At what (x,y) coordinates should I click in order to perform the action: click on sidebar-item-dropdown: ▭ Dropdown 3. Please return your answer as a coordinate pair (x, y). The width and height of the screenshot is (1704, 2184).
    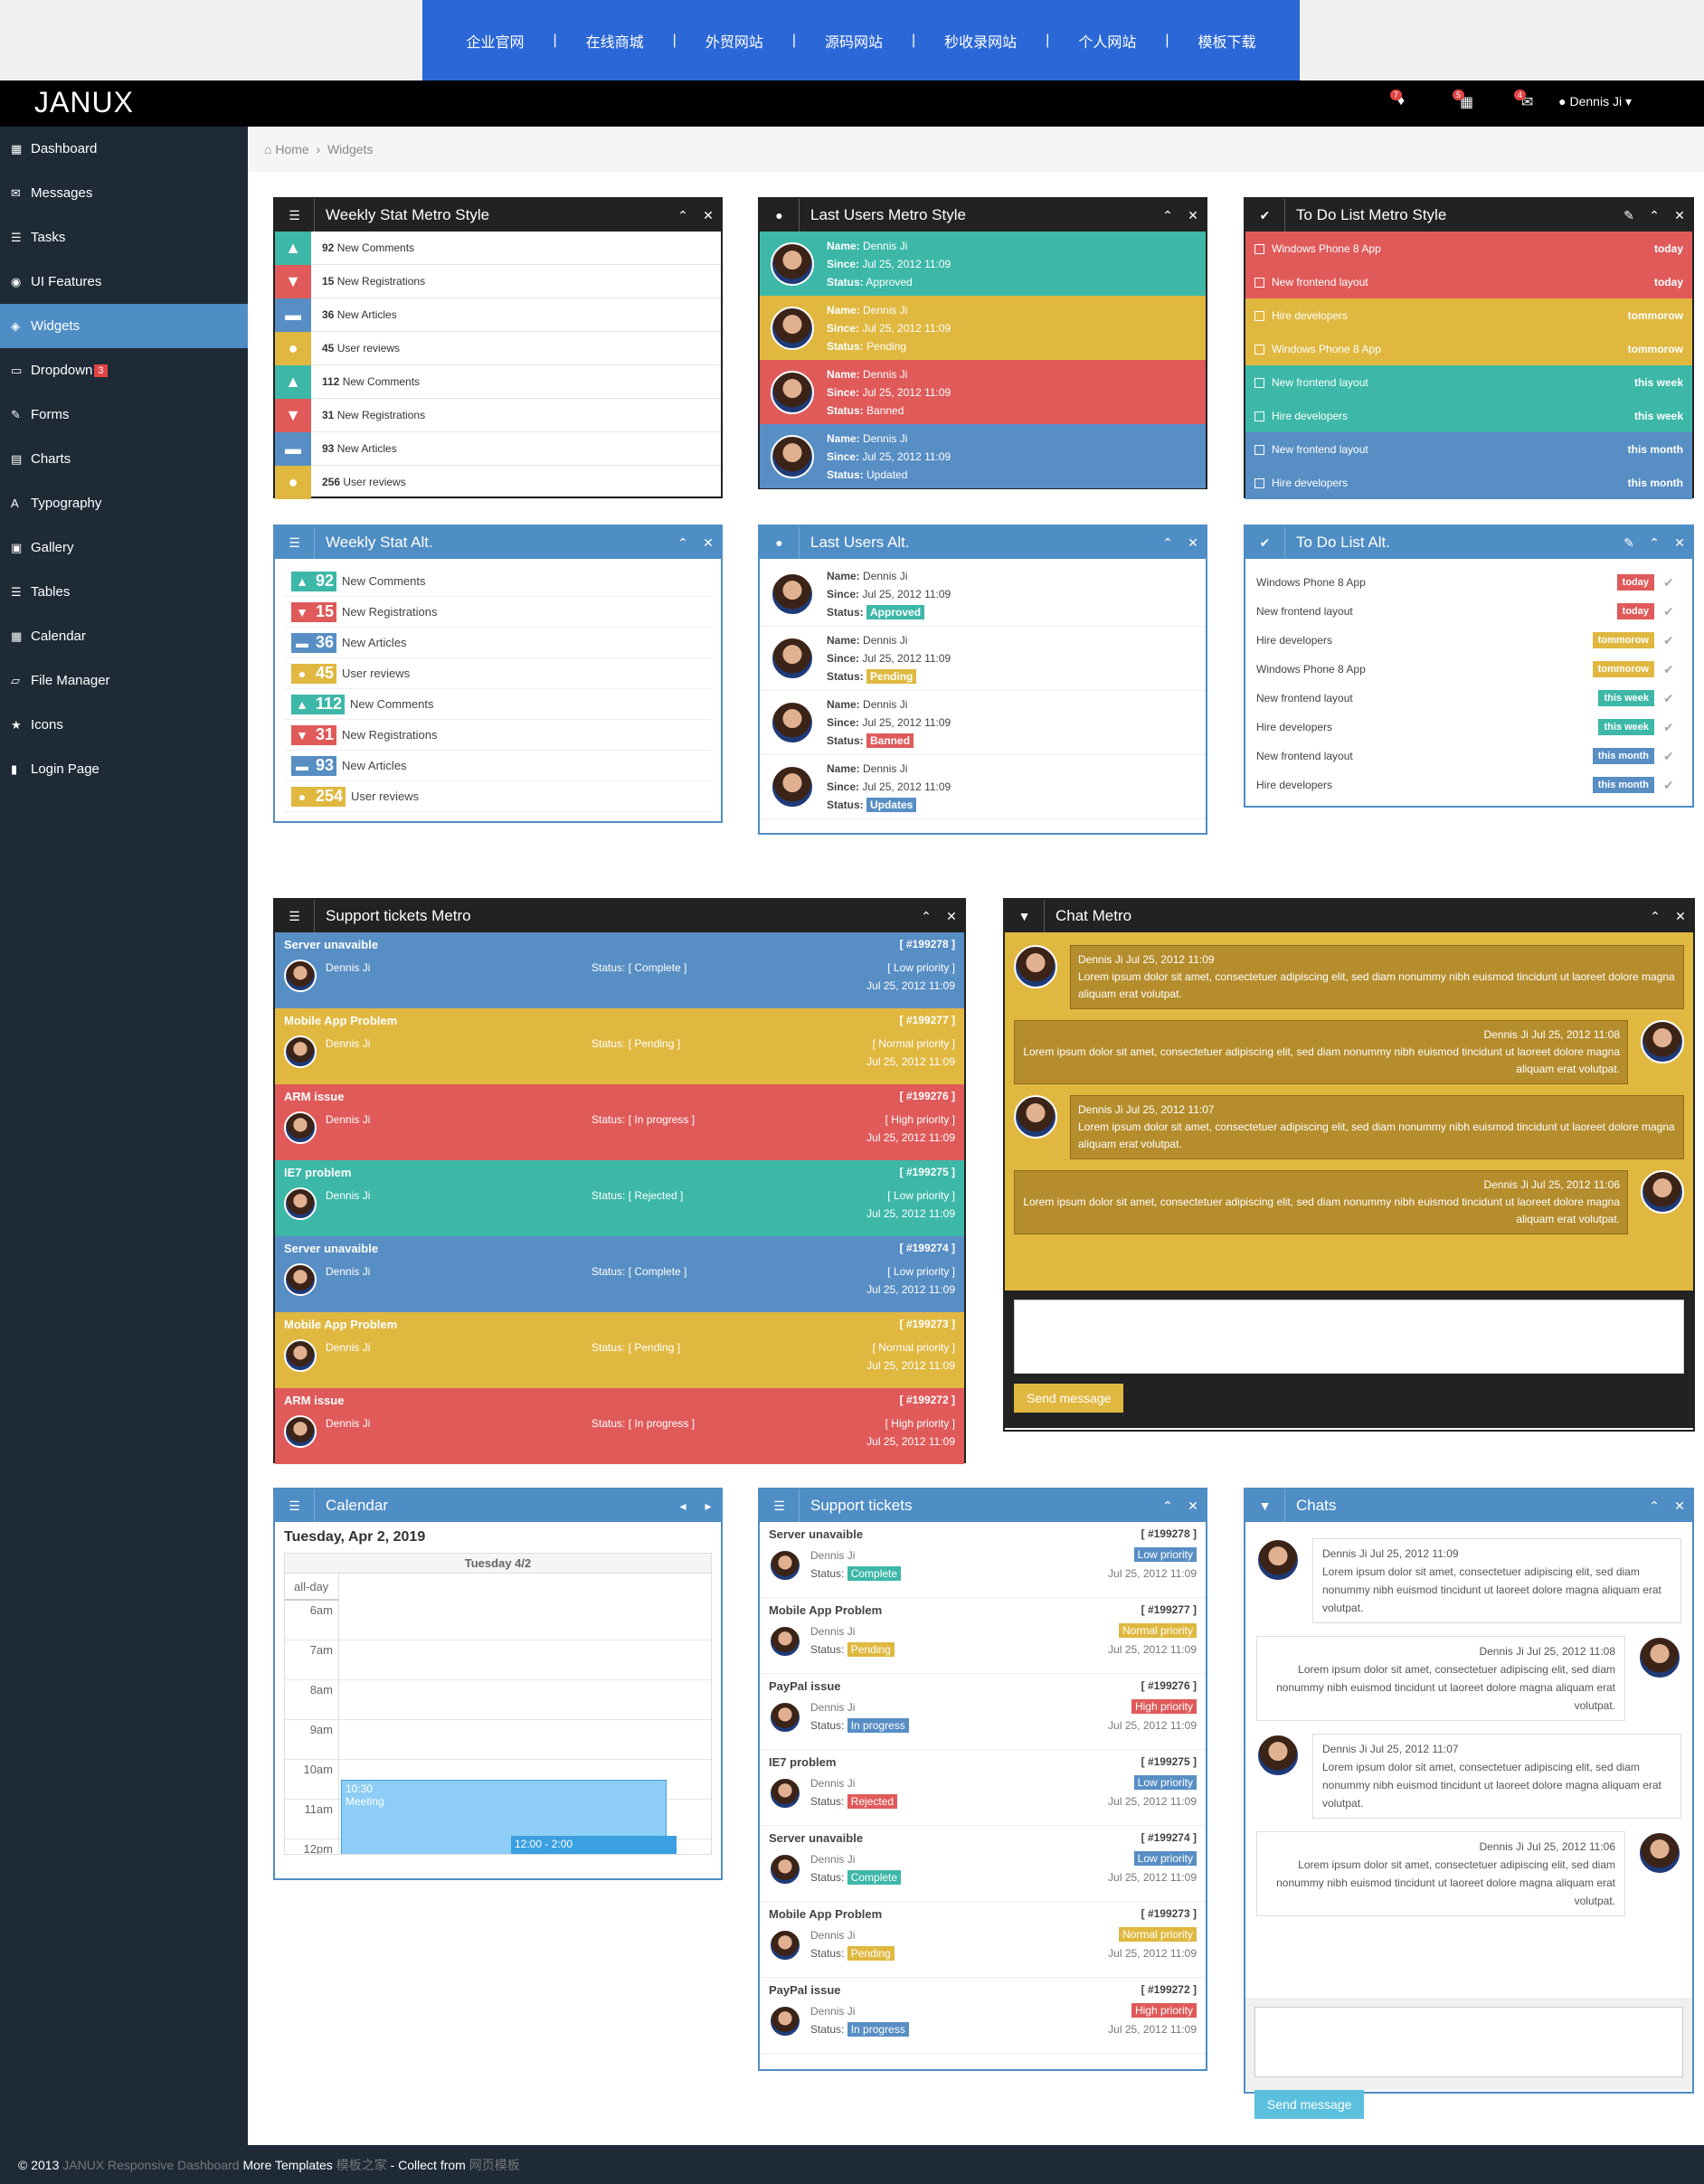
    Looking at the image, I should click on (124, 370).